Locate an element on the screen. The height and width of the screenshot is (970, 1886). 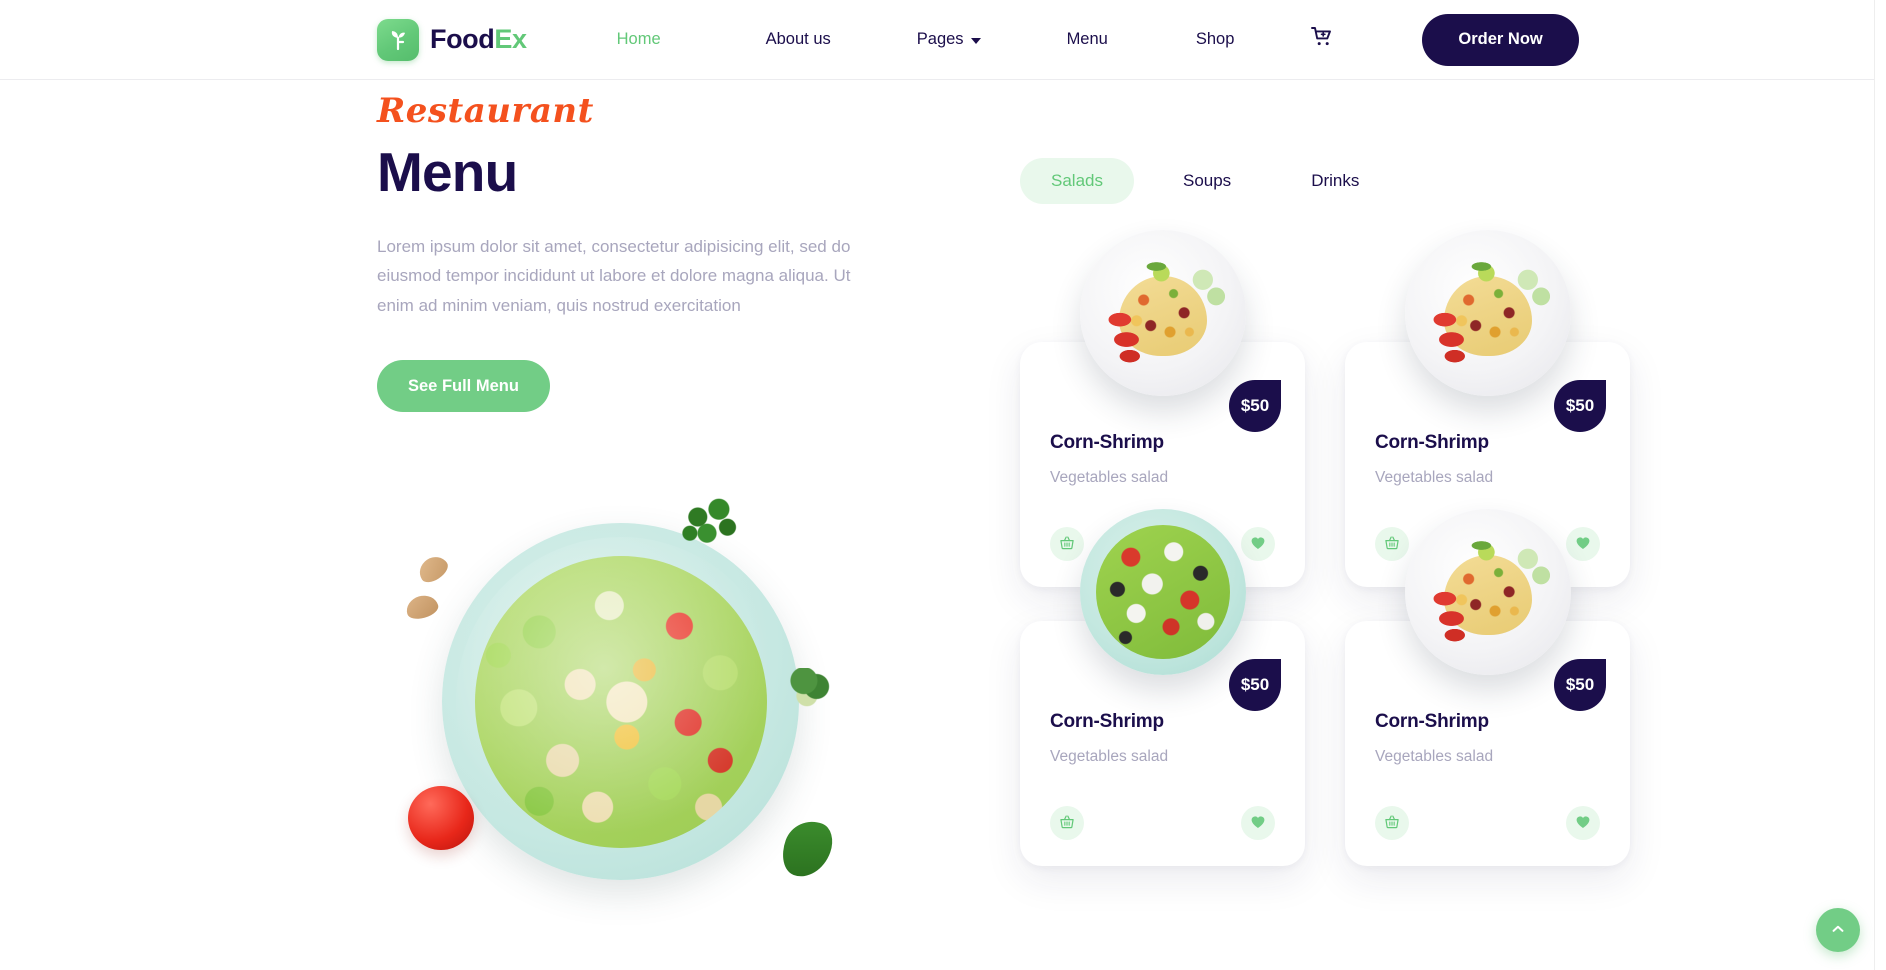
cart-button is located at coordinates (1322, 39).